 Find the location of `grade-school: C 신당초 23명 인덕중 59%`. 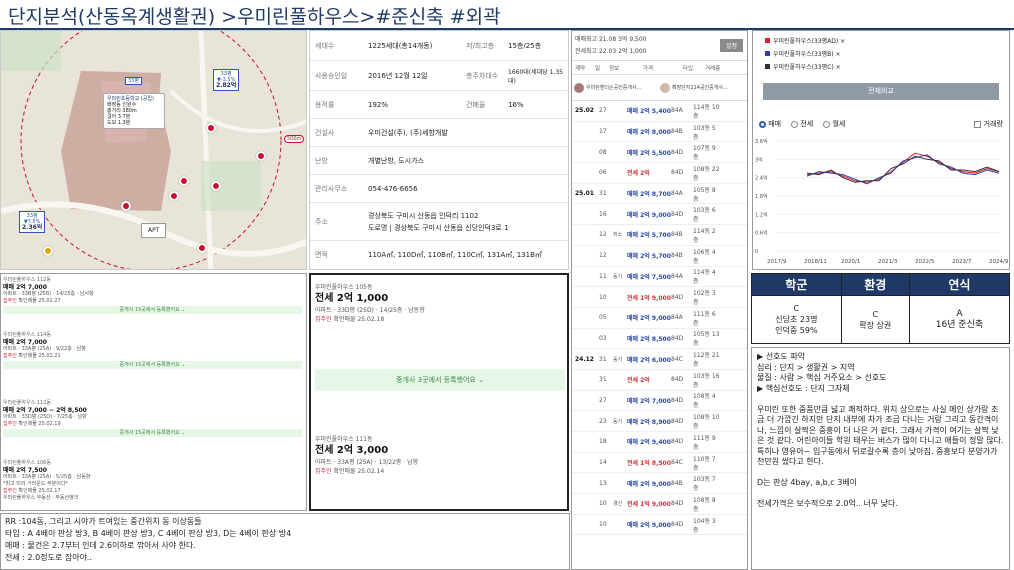

grade-school: C 신당초 23명 인덕중 59% is located at coordinates (796, 319).